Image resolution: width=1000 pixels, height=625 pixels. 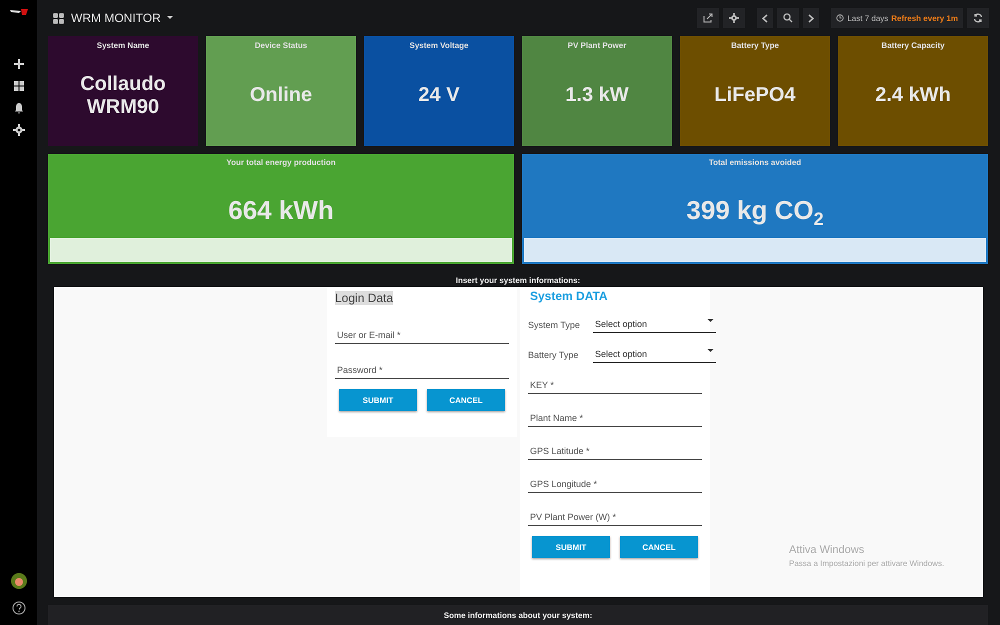 I want to click on panel-value: 664 kWh, so click(x=281, y=210).